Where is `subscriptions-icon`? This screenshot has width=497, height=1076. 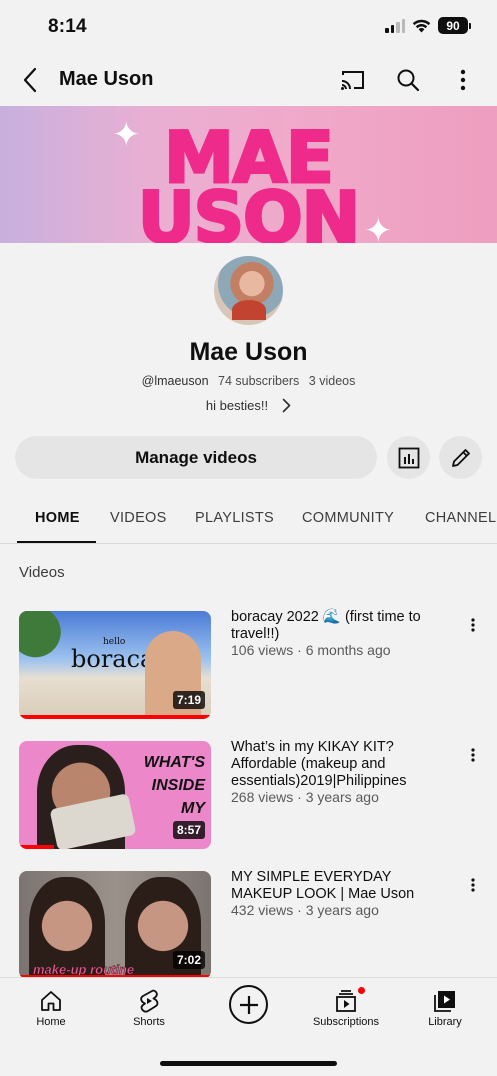
subscriptions-icon is located at coordinates (346, 1001).